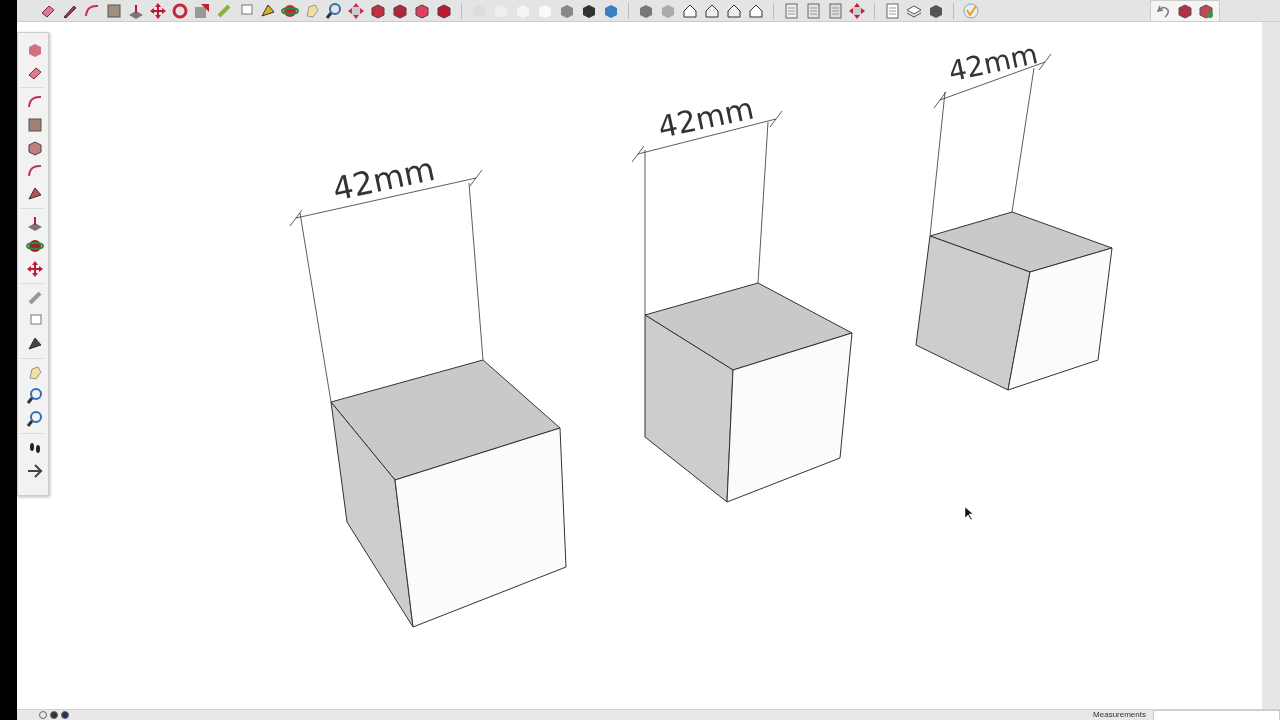 The width and height of the screenshot is (1280, 720). I want to click on measurements-label: Measurements, so click(1119, 715).